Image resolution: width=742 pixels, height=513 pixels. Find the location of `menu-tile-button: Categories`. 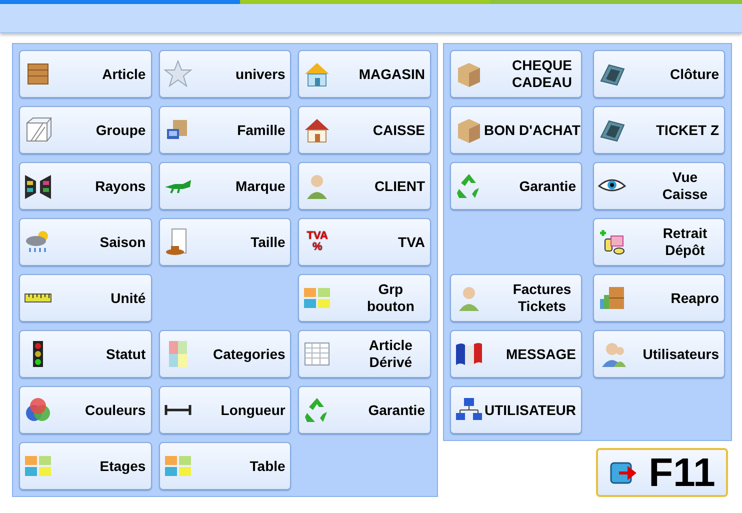

menu-tile-button: Categories is located at coordinates (225, 354).